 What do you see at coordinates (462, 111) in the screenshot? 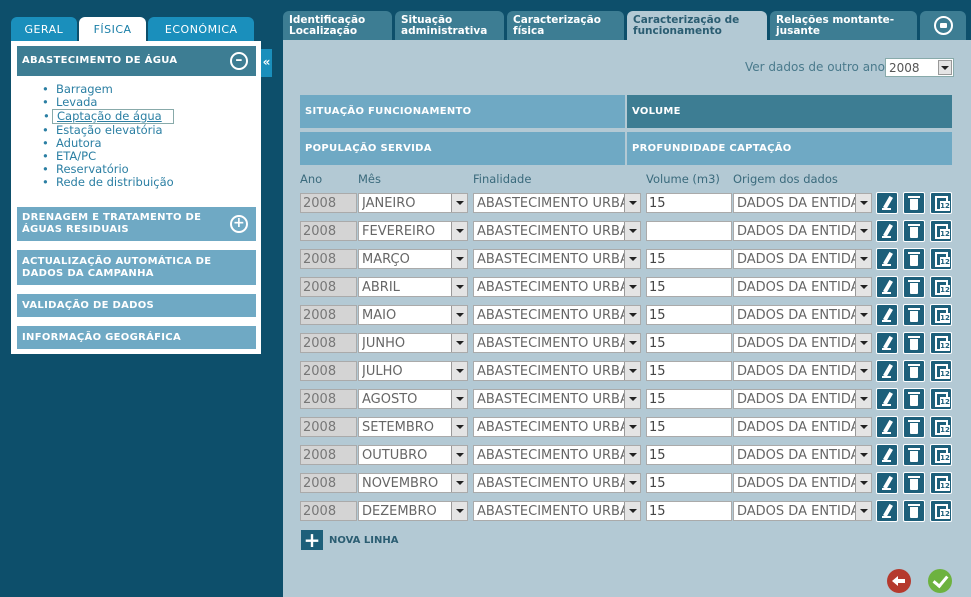
I see `section-situacao-funcionamento: SITUAÇÃO FUNCIONAMENTO` at bounding box center [462, 111].